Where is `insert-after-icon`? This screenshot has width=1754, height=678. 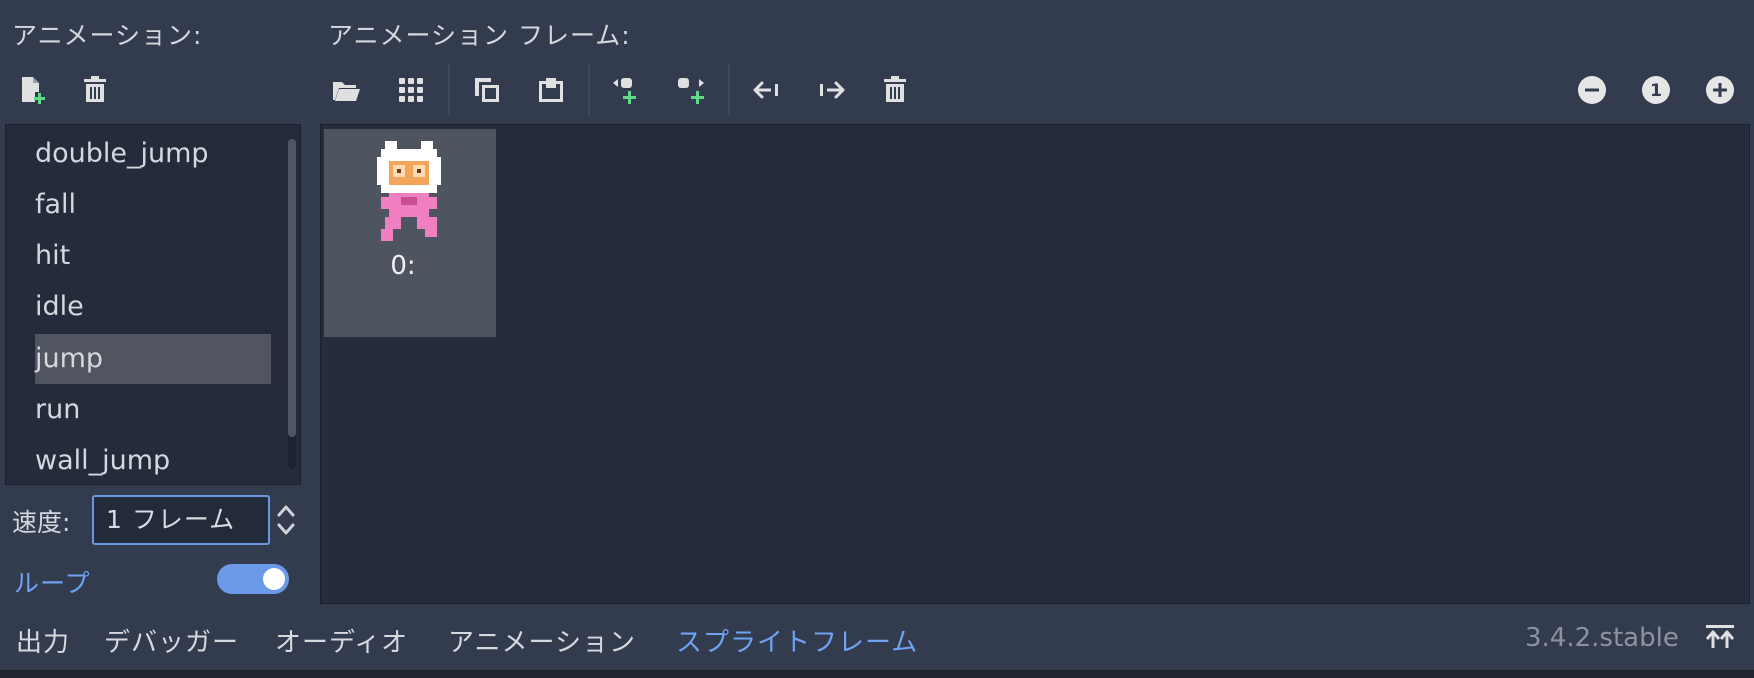
insert-after-icon is located at coordinates (691, 91).